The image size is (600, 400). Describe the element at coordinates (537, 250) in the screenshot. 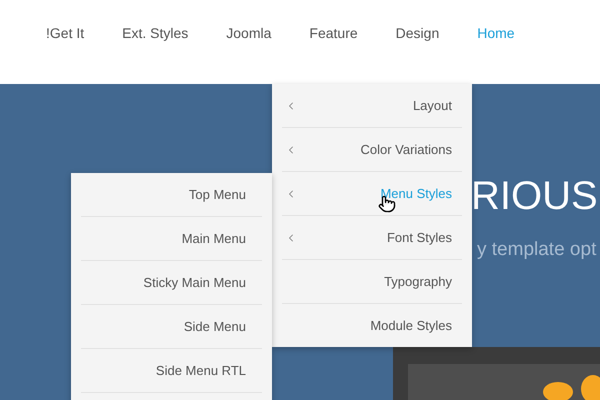

I see `hero-subtitle: y template opt` at that location.